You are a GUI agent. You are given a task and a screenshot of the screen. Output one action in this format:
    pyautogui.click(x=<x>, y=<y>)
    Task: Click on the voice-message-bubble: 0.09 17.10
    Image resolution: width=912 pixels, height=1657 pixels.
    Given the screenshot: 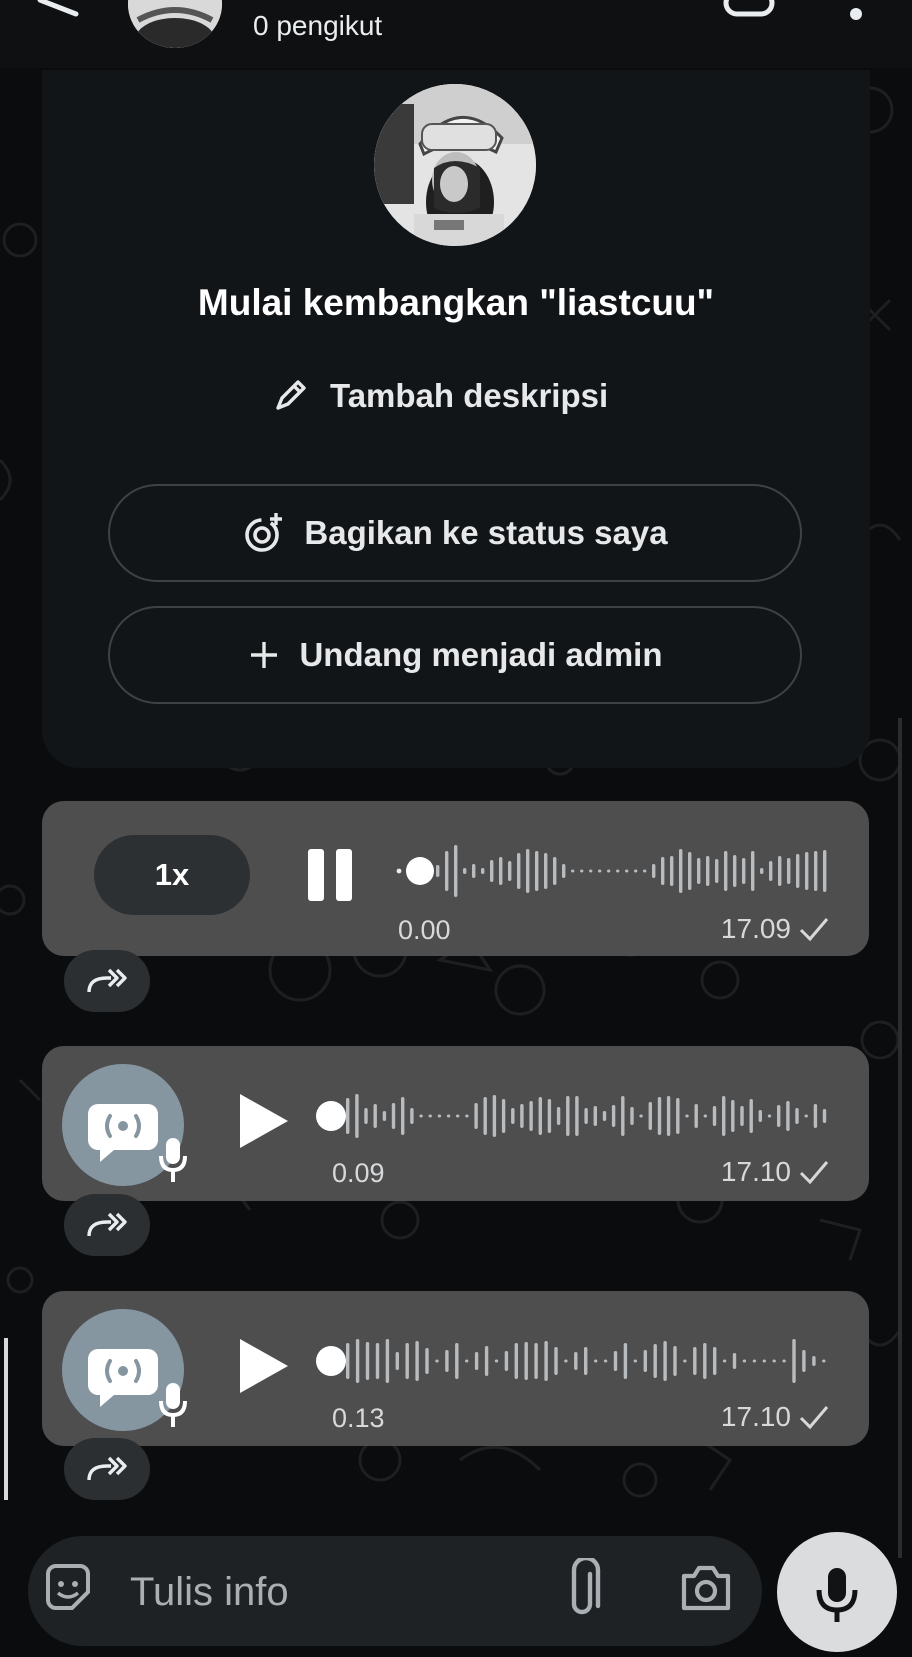 What is the action you would take?
    pyautogui.click(x=455, y=1123)
    